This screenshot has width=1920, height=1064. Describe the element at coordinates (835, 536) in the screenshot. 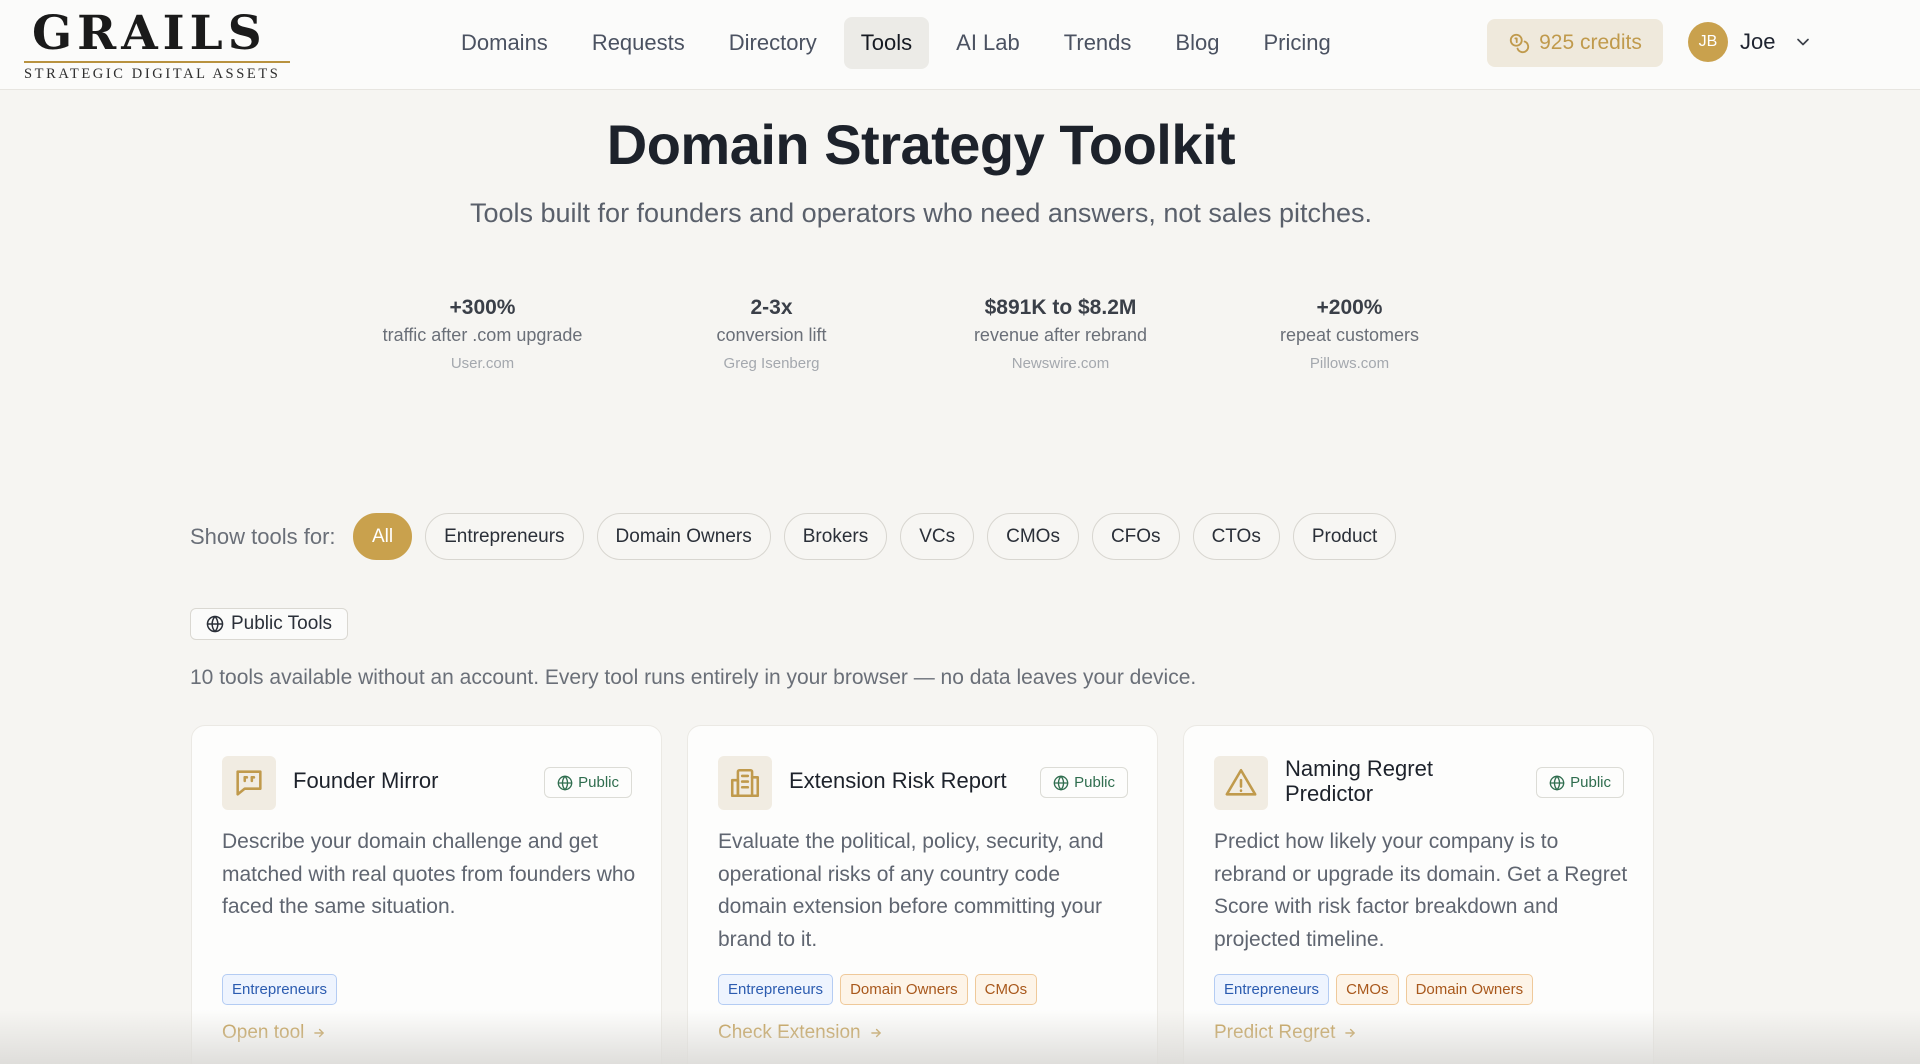

I see `filter-chip-brokers: Brokers` at that location.